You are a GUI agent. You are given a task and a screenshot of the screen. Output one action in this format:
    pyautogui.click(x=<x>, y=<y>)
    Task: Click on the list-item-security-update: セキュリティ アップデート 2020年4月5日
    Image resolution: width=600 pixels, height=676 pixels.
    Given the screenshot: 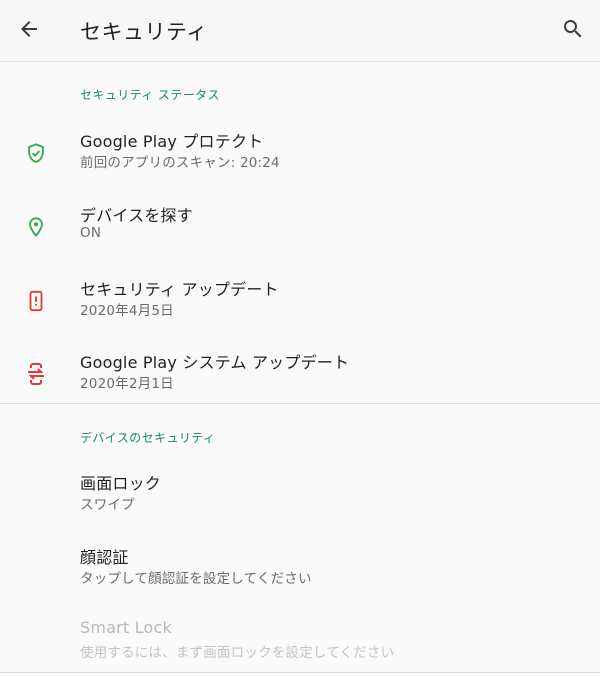 What is the action you would take?
    pyautogui.click(x=300, y=311)
    